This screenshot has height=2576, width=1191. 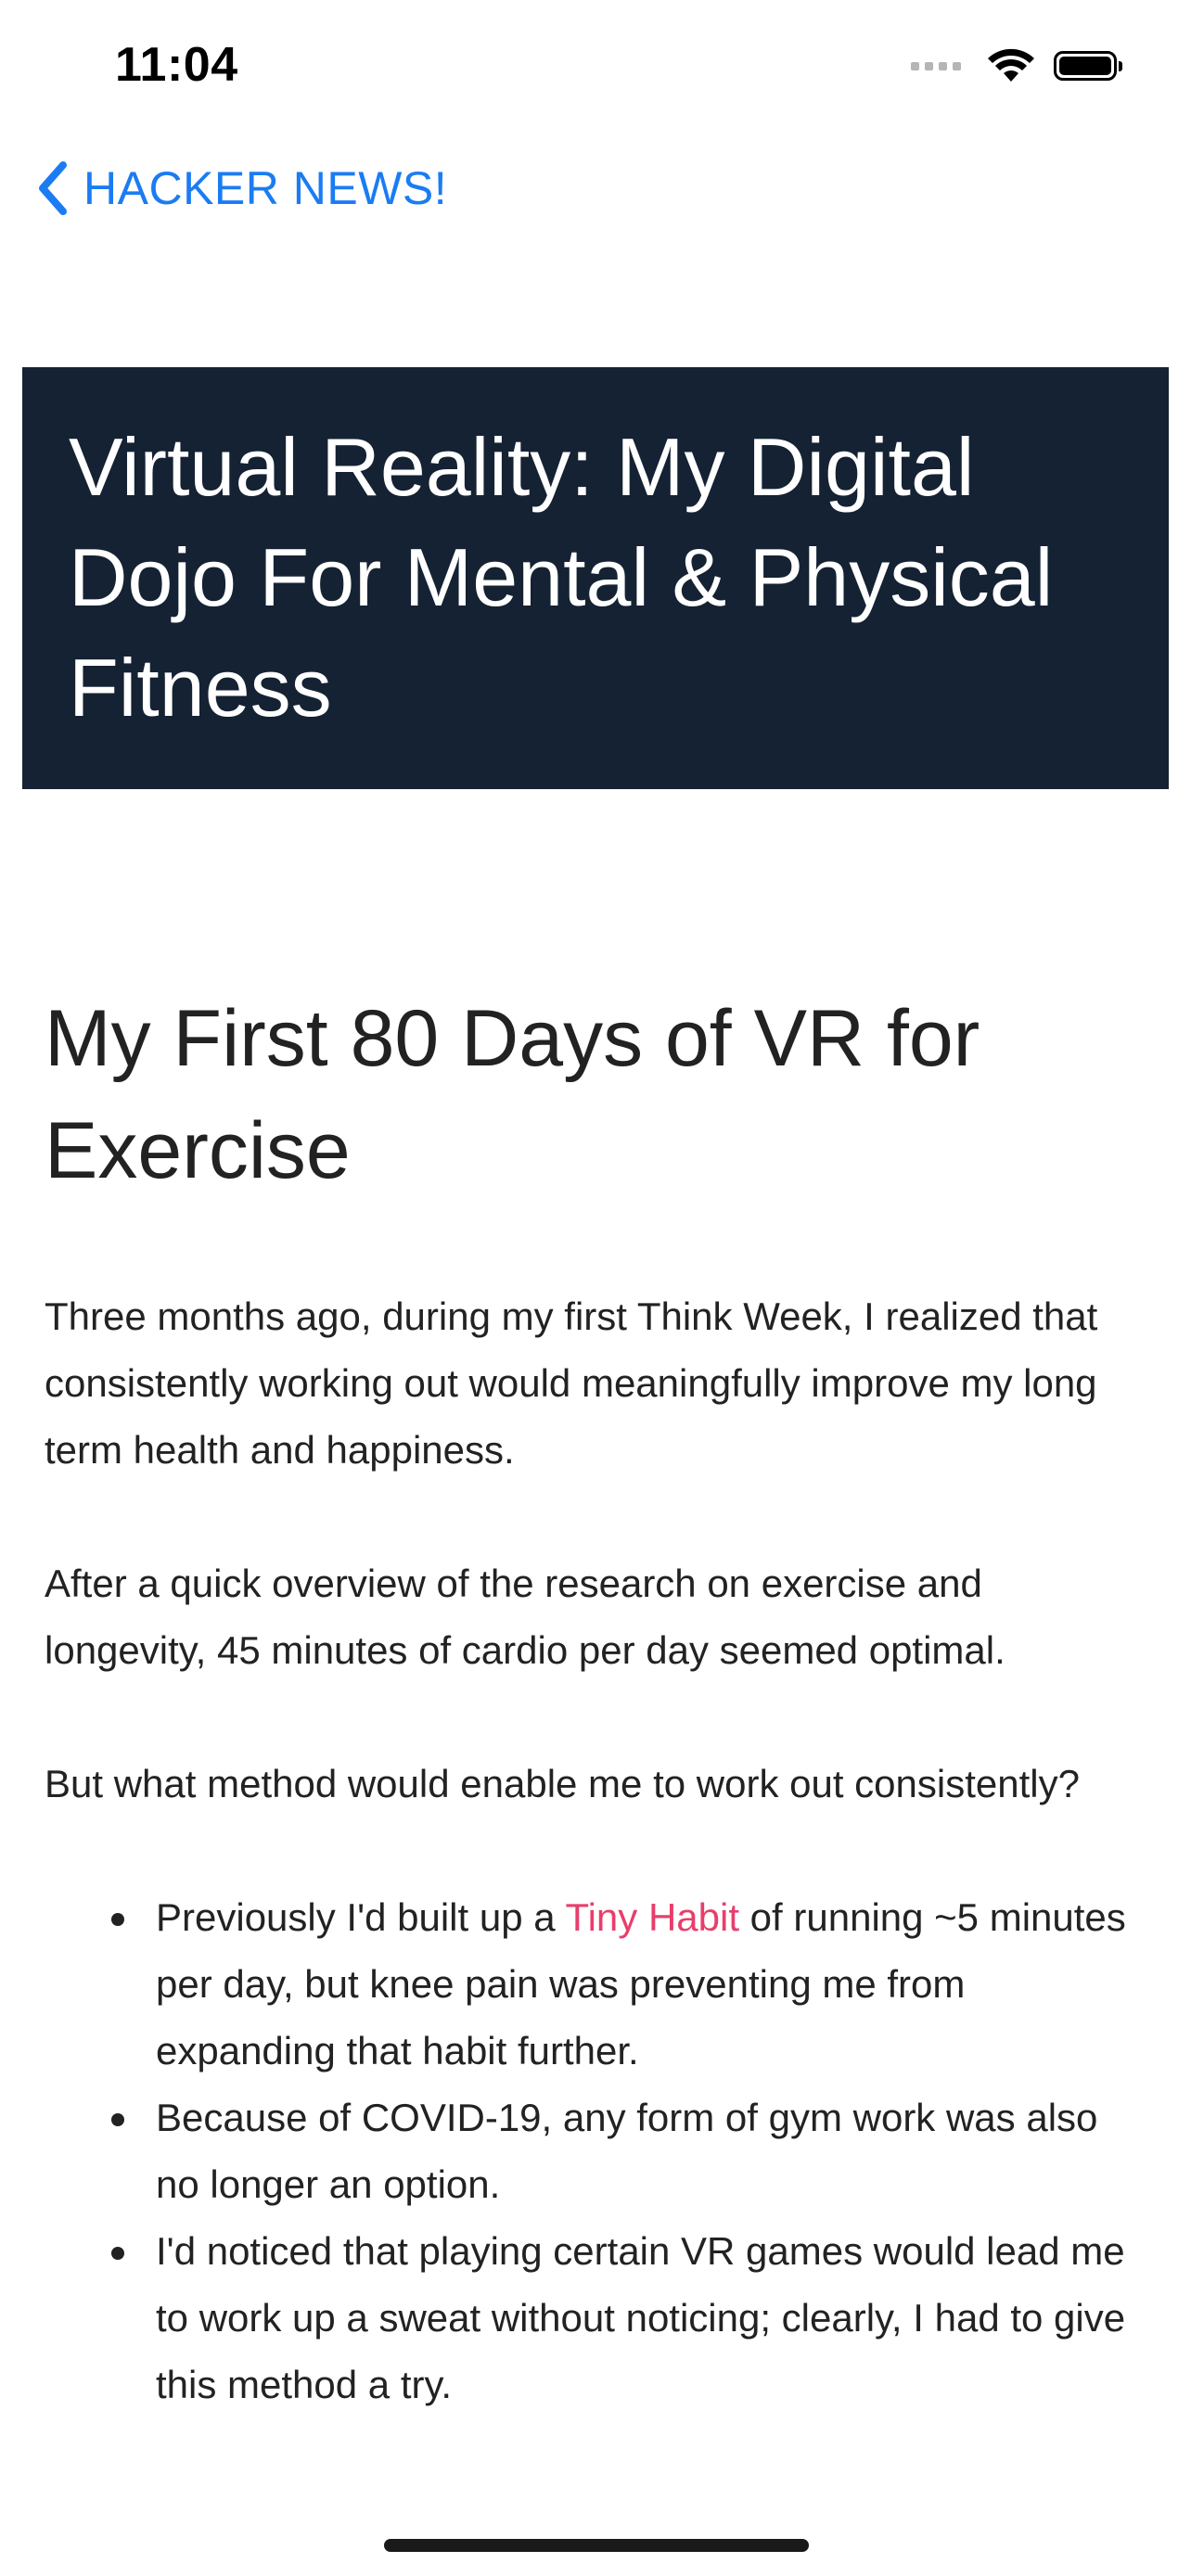 I want to click on status-icons, so click(x=1016, y=66).